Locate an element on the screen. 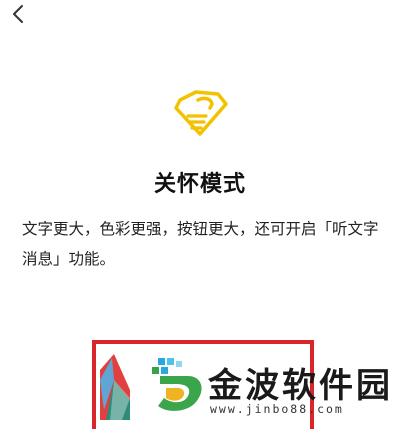 This screenshot has height=429, width=400. care-heart-hand-icon is located at coordinates (200, 112).